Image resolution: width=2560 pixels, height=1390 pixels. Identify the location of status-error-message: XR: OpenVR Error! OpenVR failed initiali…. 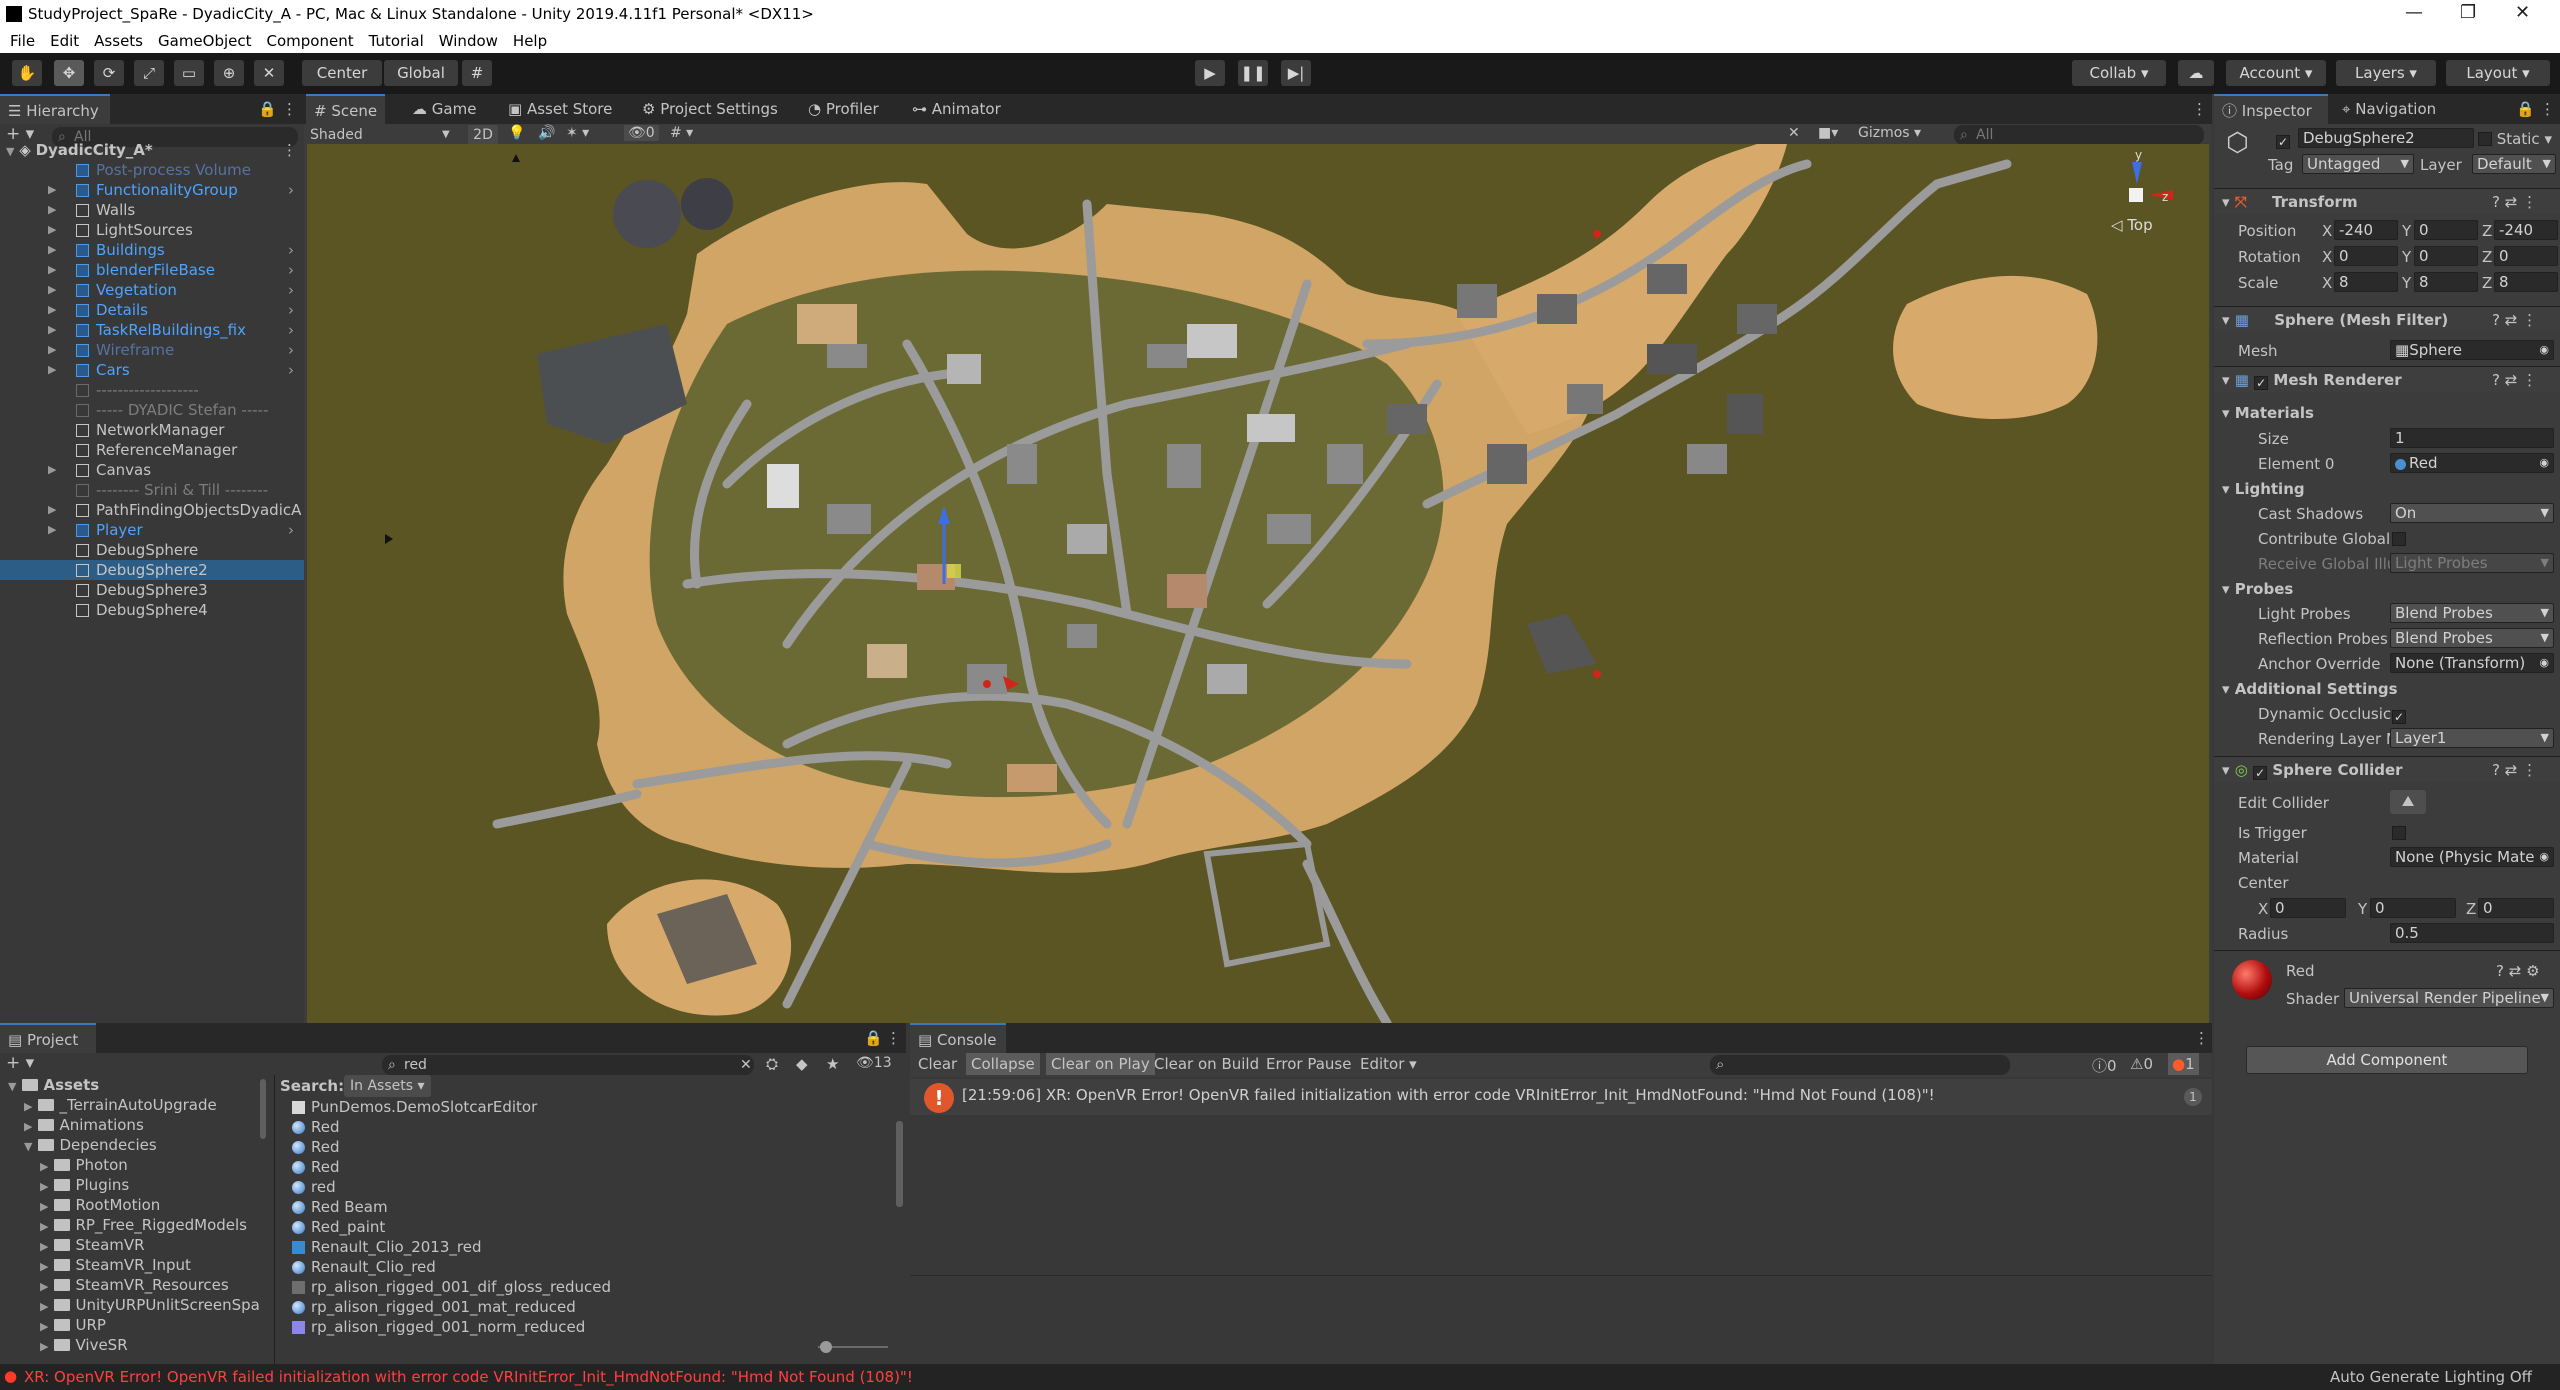
(468, 1377).